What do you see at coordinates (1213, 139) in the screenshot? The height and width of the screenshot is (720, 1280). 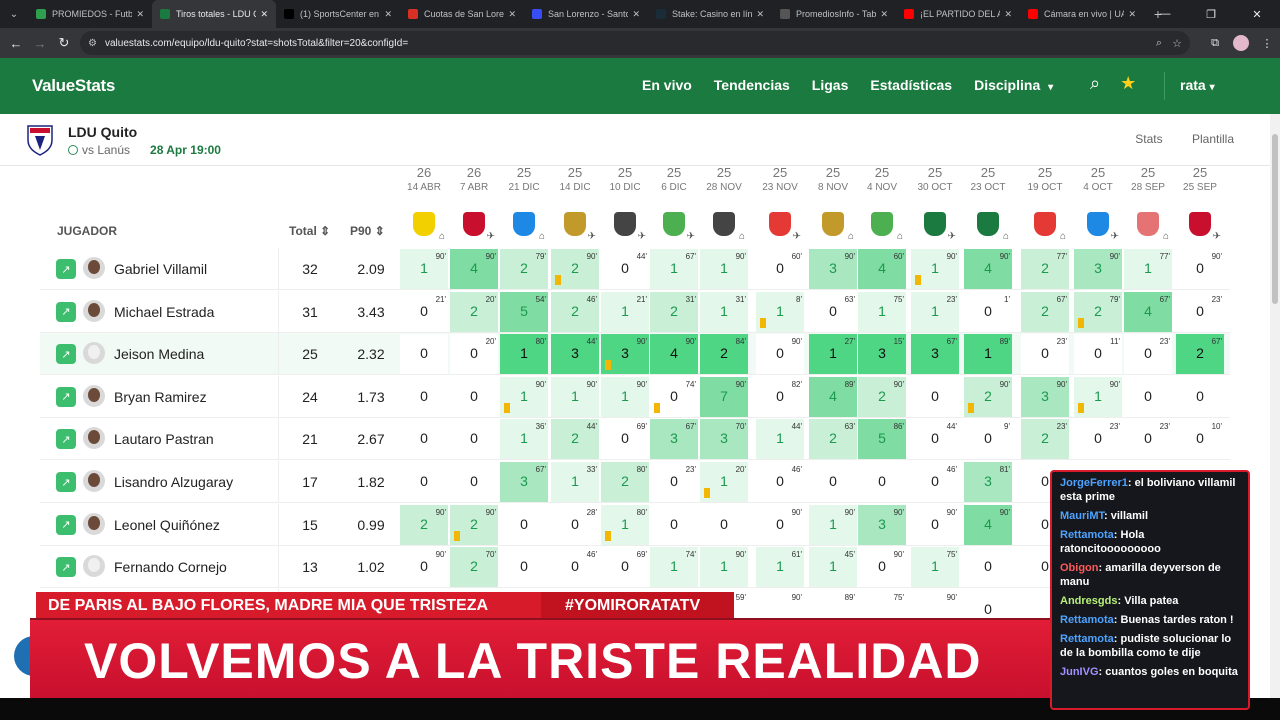 I see `tab-plantilla: Plantilla` at bounding box center [1213, 139].